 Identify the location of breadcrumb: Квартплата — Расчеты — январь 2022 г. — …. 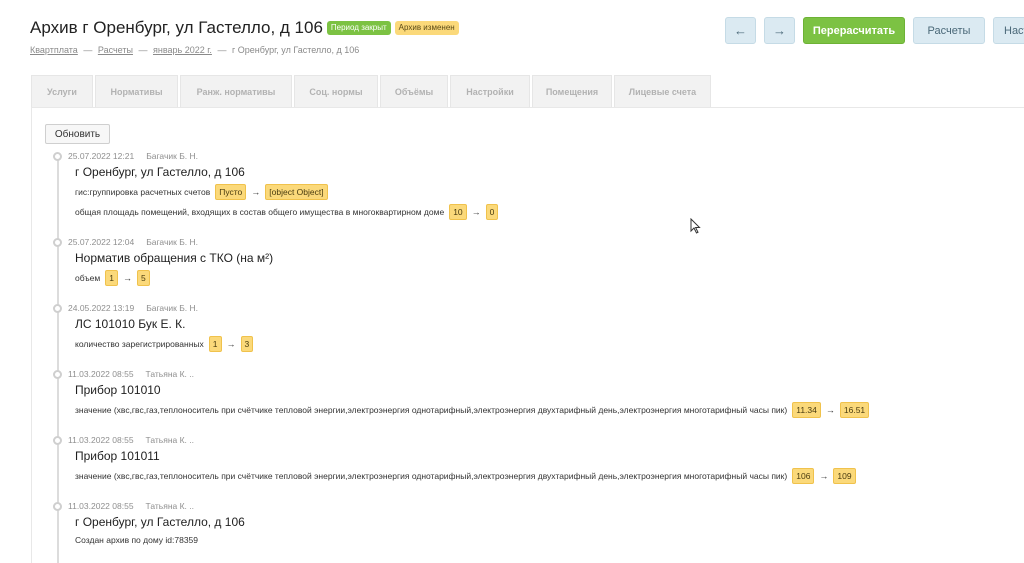
(244, 50).